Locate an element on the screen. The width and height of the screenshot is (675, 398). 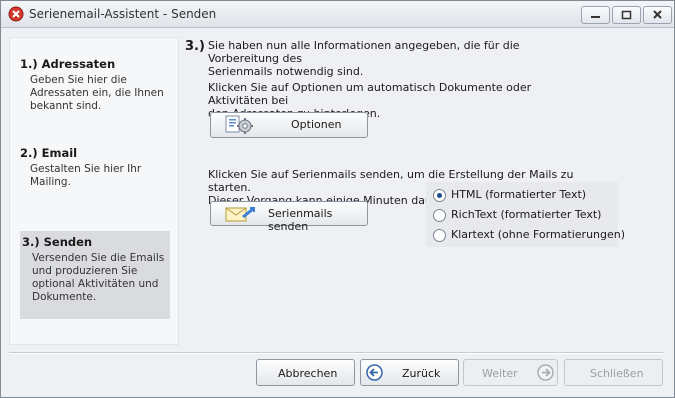
radio-label: RichText (formatierter Text) is located at coordinates (526, 214).